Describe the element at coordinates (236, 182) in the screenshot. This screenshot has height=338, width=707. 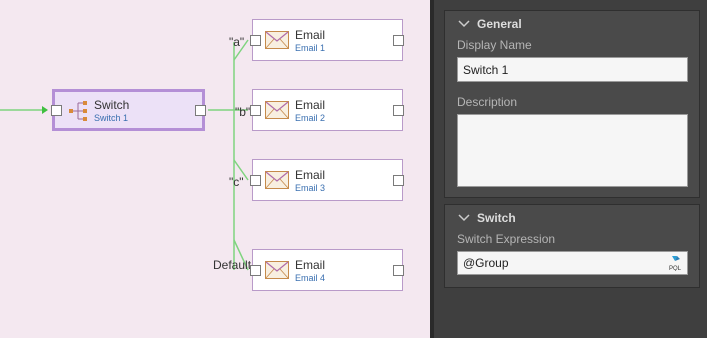
I see `branch-label-c: "c"` at that location.